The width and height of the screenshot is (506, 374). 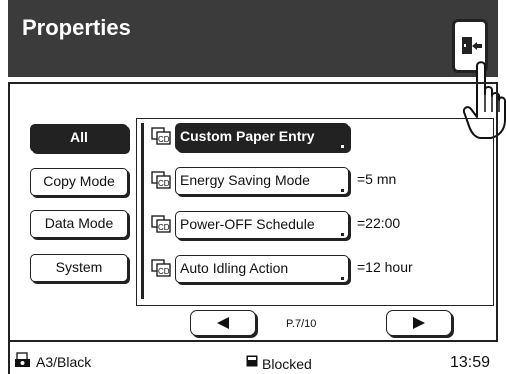 I want to click on exit-door-icon, so click(x=472, y=45).